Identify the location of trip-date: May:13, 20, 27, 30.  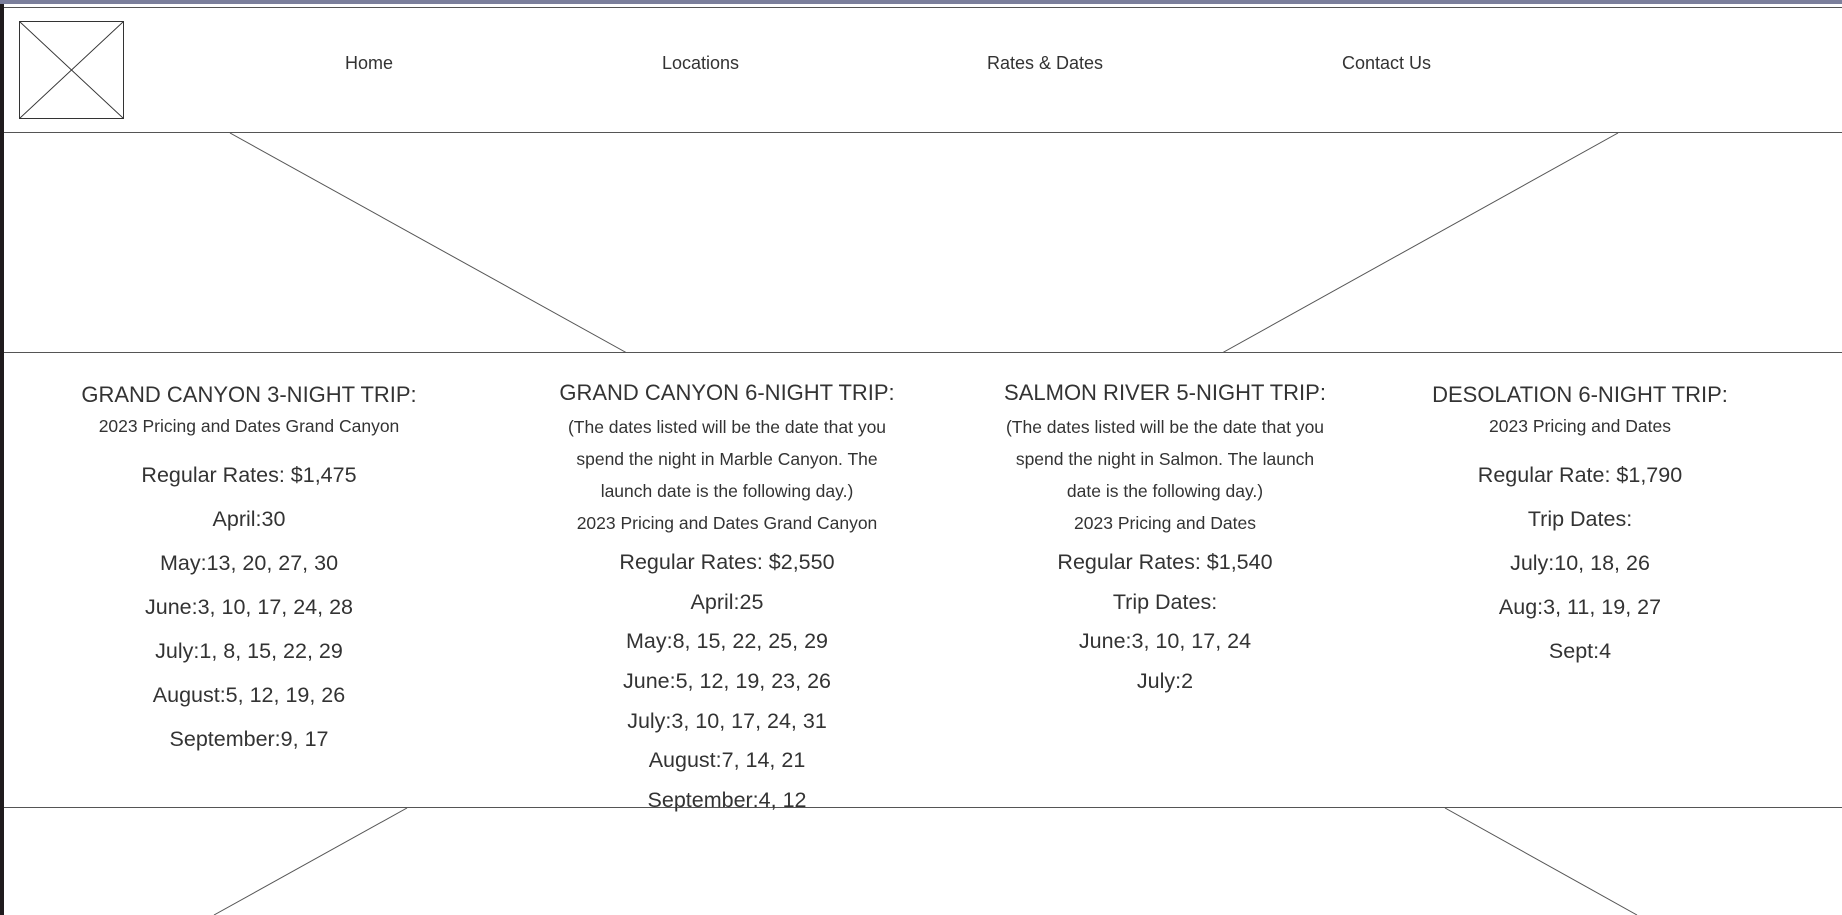
(249, 563).